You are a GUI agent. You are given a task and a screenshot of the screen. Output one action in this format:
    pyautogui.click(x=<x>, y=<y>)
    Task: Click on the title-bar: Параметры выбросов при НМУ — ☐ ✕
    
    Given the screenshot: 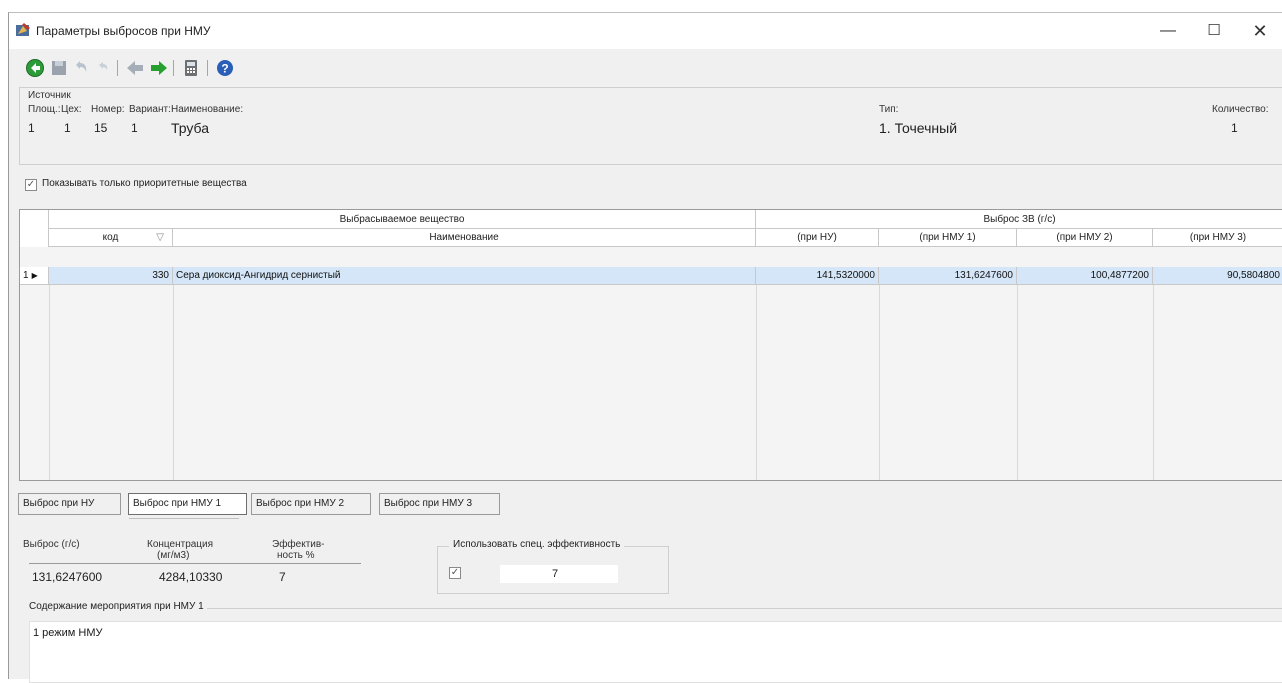 What is the action you would take?
    pyautogui.click(x=645, y=31)
    